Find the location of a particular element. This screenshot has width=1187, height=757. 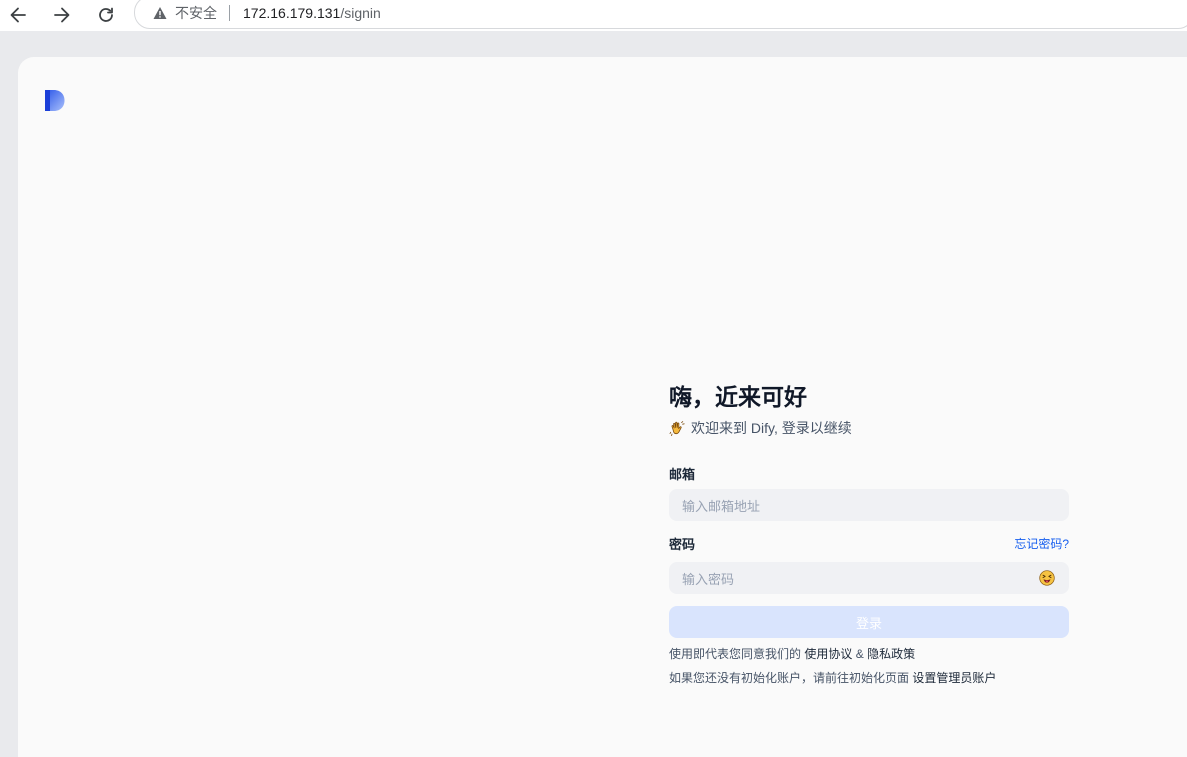

password-field: 输入密码 is located at coordinates (869, 578).